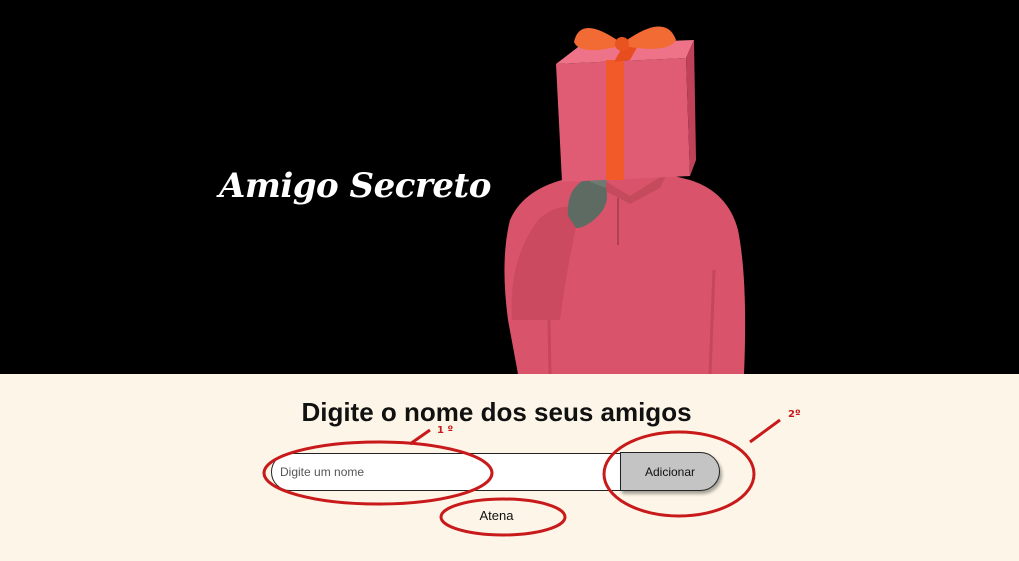  I want to click on friend-list-item: Atena, so click(496, 515).